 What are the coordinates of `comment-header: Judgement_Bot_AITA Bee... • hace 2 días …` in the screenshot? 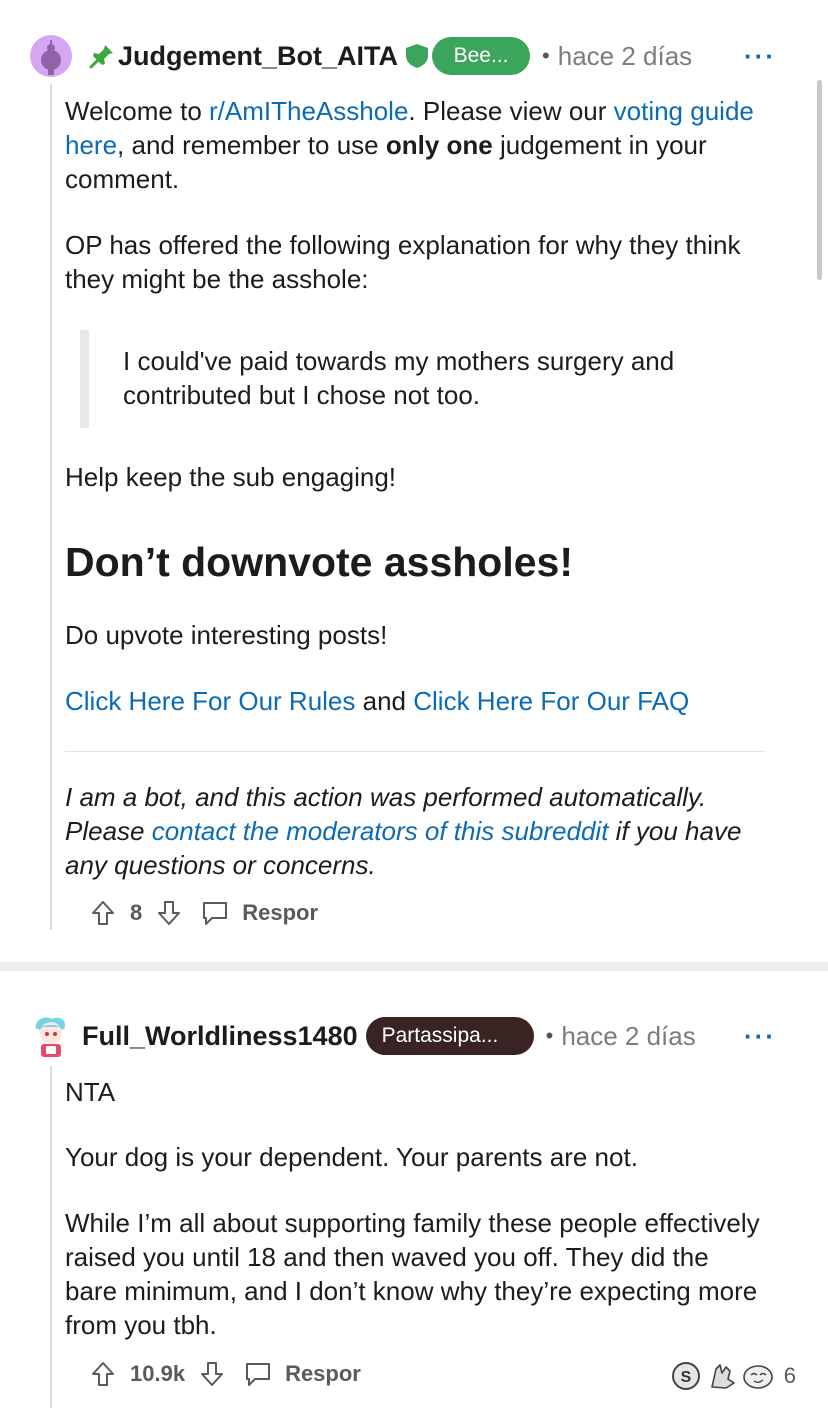 It's located at (425, 56).